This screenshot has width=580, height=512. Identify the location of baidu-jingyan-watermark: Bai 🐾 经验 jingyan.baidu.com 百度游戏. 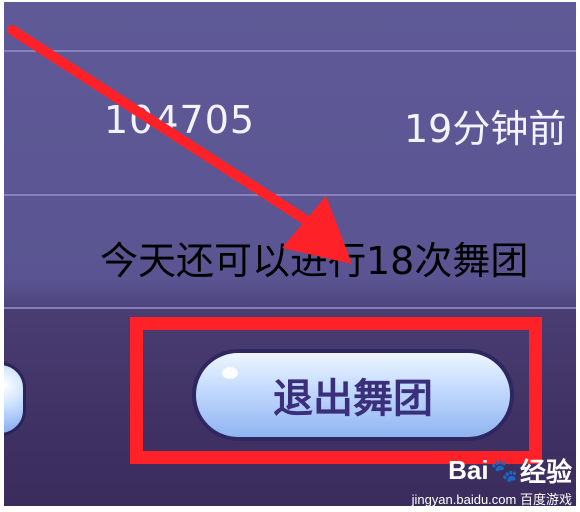
(492, 480).